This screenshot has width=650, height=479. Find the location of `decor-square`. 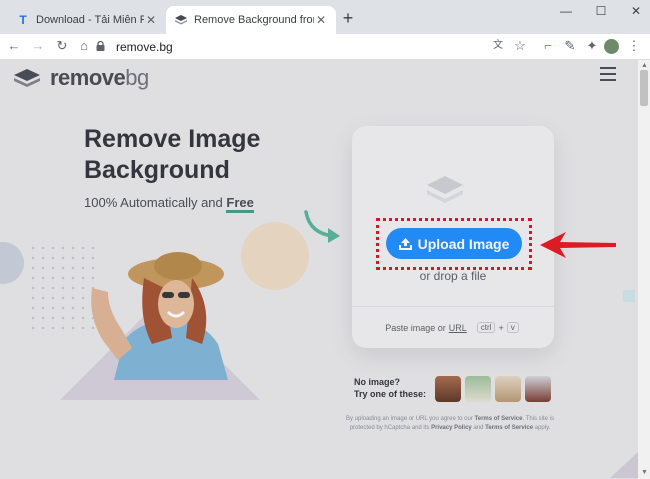

decor-square is located at coordinates (629, 296).